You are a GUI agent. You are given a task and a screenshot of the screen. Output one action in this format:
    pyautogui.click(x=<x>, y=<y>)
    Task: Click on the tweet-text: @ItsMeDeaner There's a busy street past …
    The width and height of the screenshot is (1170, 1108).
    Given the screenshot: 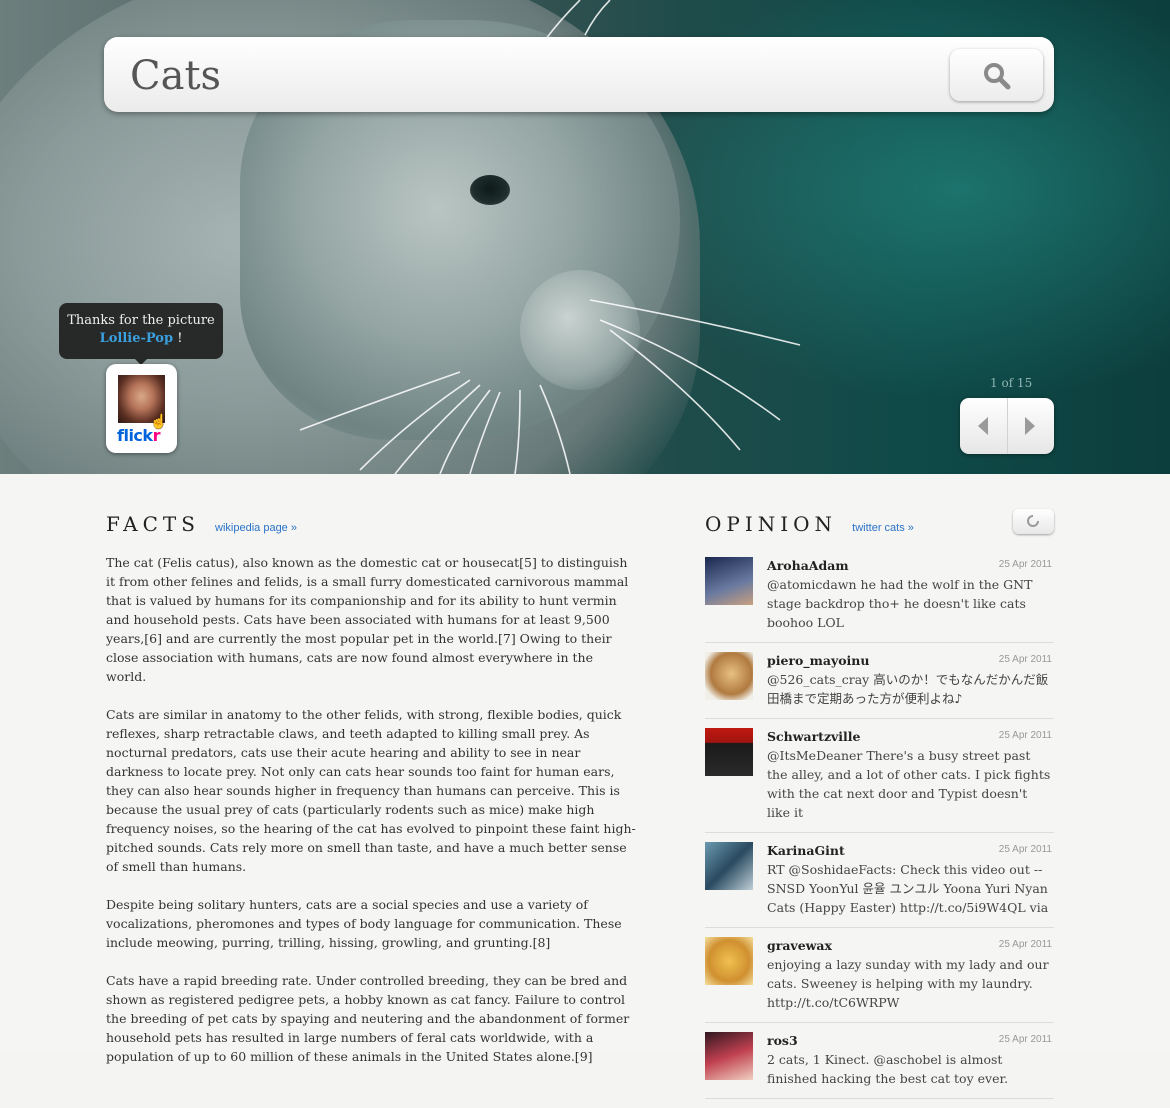 What is the action you would take?
    pyautogui.click(x=909, y=784)
    